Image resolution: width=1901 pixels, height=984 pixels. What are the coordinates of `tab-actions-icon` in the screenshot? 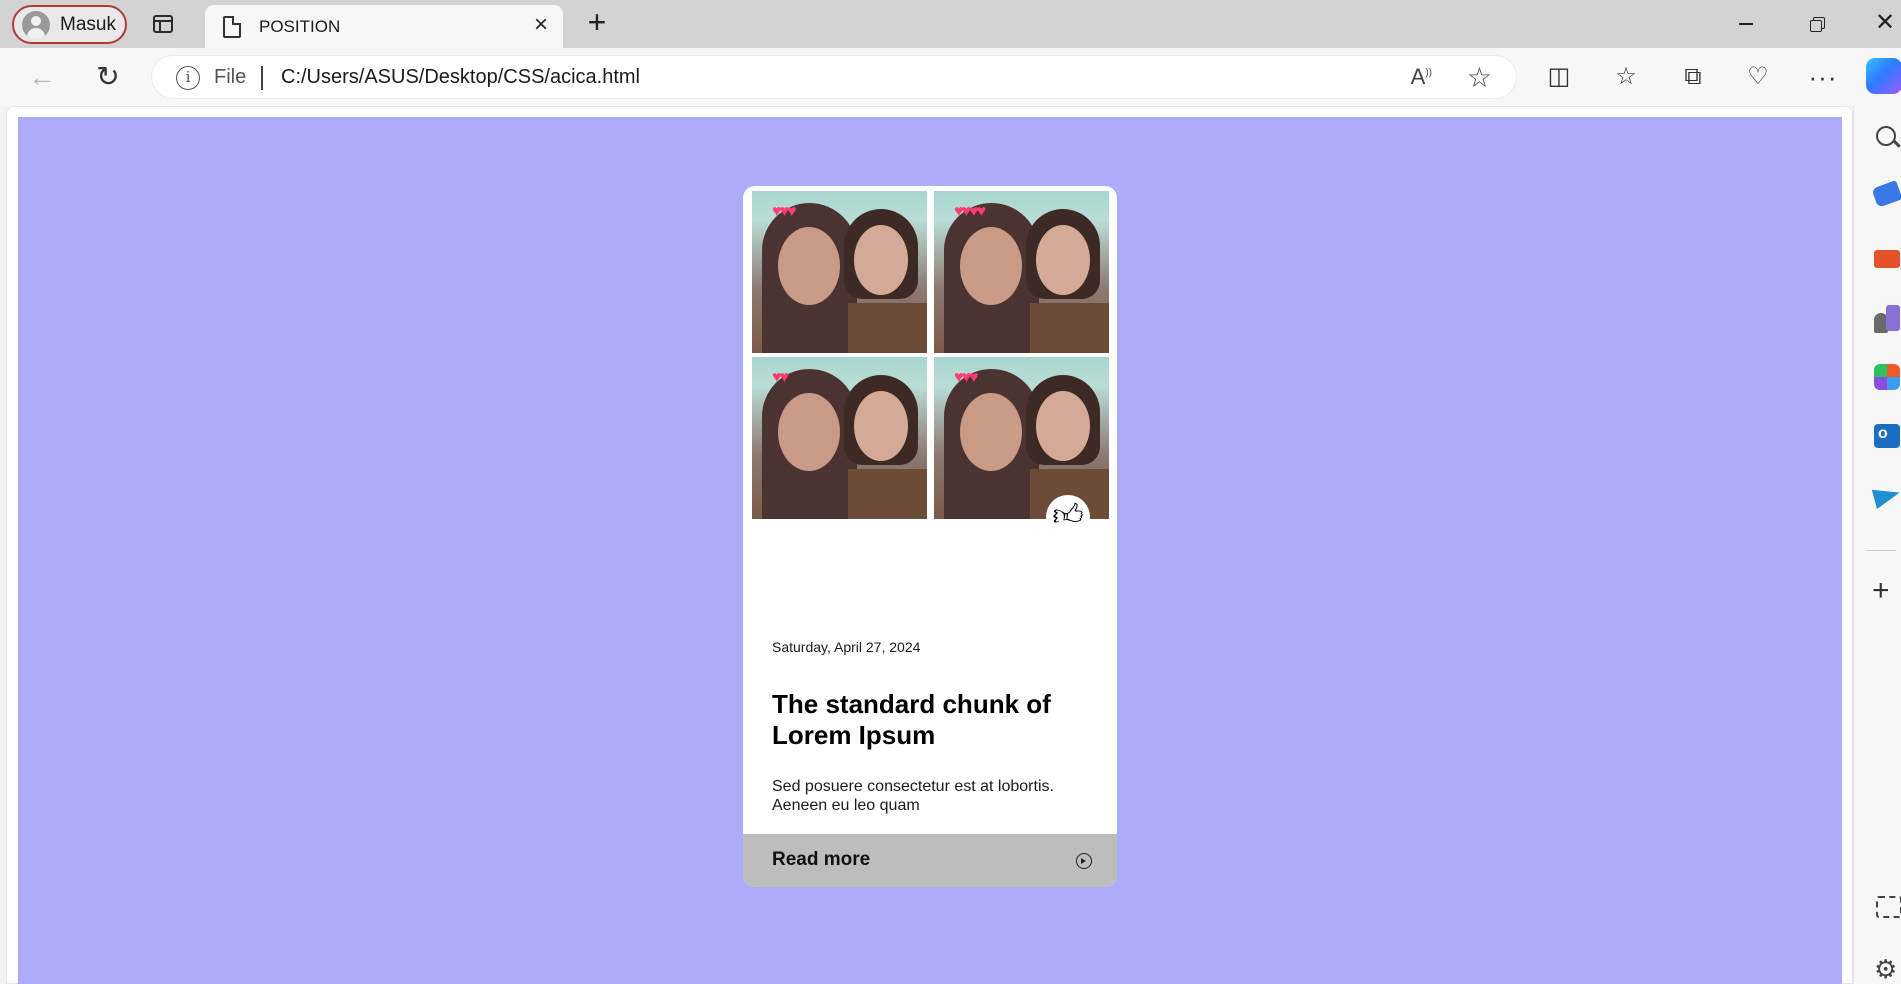 It's located at (163, 24).